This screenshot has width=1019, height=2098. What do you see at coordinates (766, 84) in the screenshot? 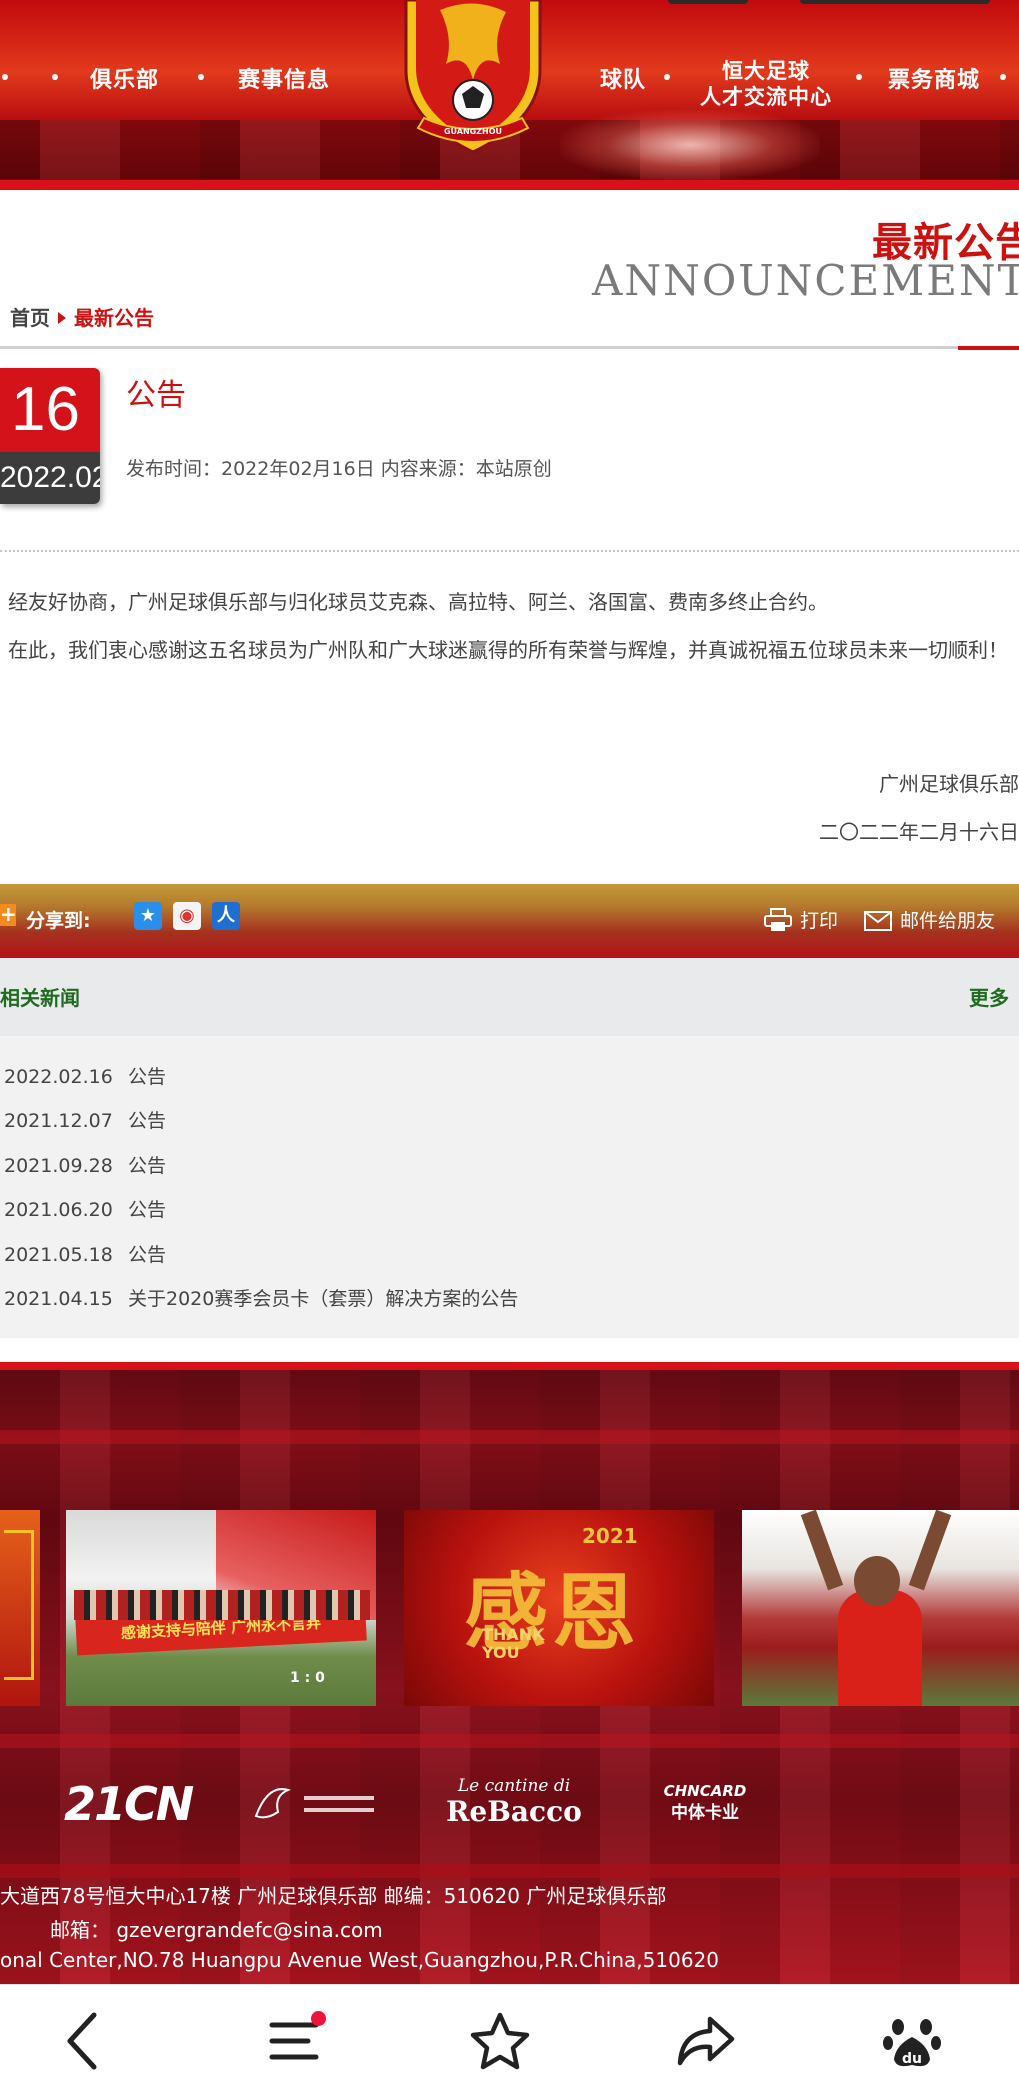
I see `nav-item-talent-center: 恒大足球 人才交流中心` at bounding box center [766, 84].